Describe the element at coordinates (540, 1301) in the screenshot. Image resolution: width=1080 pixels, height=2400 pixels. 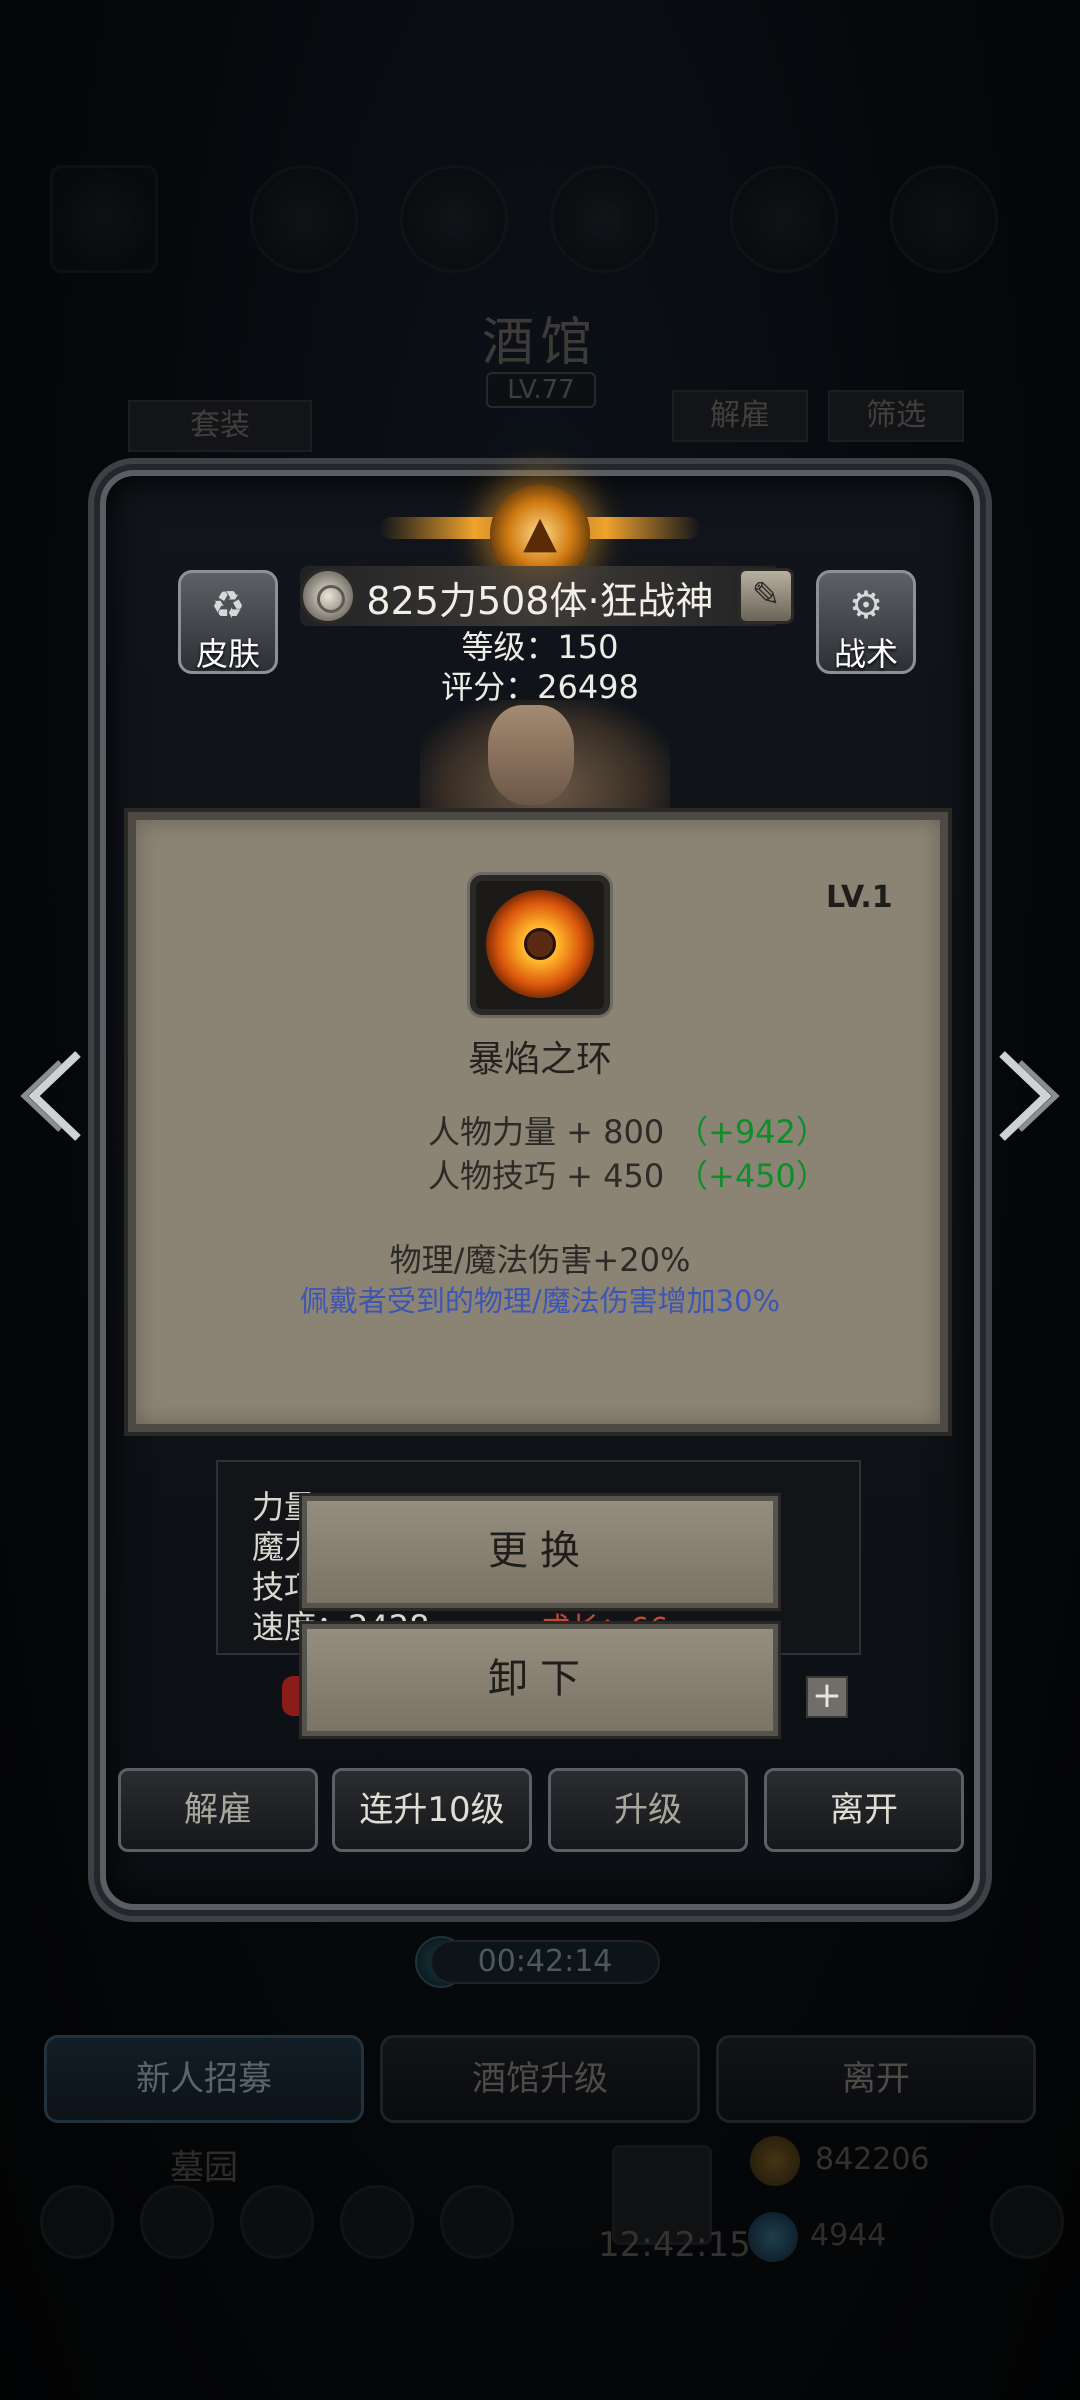
I see `item-drawback: 佩戴者受到的物理/魔法伤害增加30%` at that location.